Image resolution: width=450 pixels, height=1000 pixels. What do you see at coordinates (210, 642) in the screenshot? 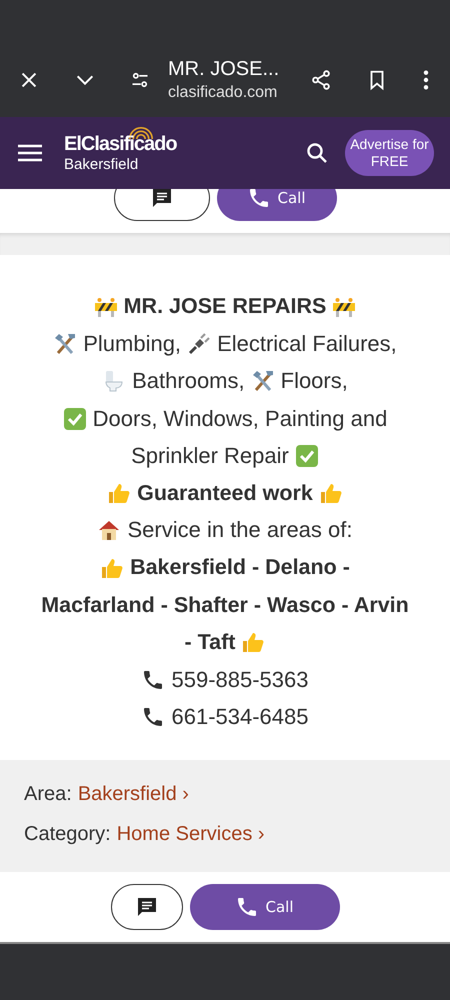
I see `description-text: - Taft` at bounding box center [210, 642].